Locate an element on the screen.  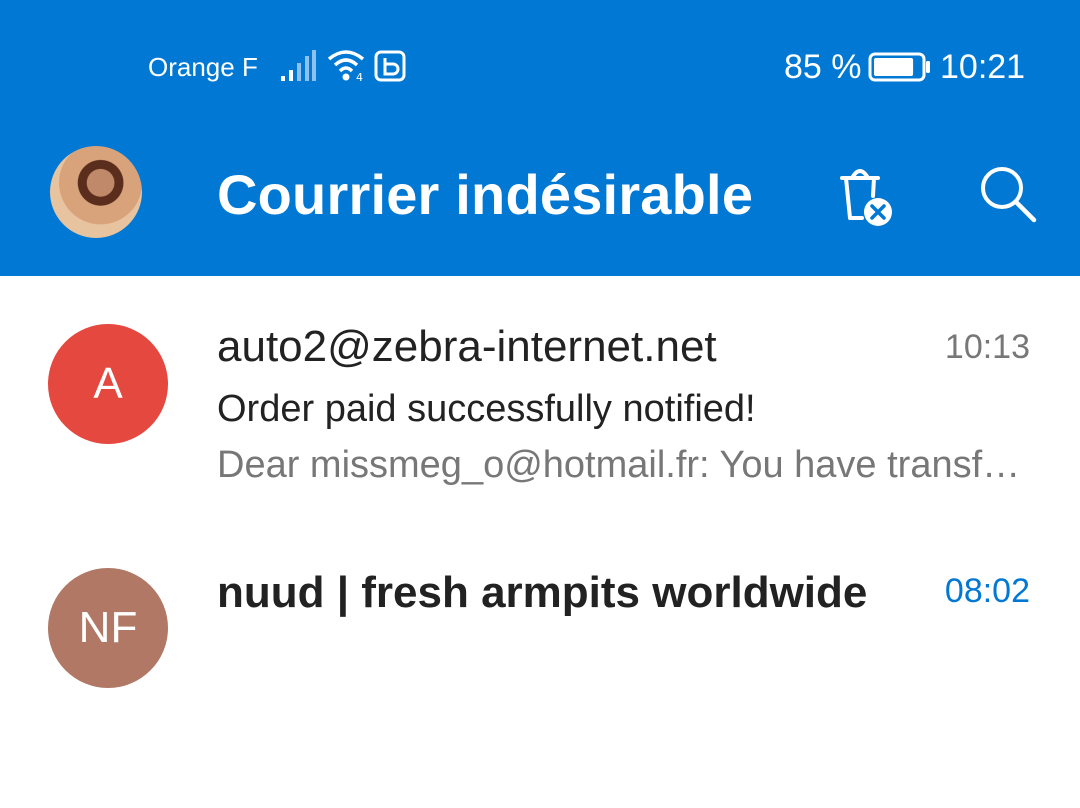
search-icon is located at coordinates (1009, 195).